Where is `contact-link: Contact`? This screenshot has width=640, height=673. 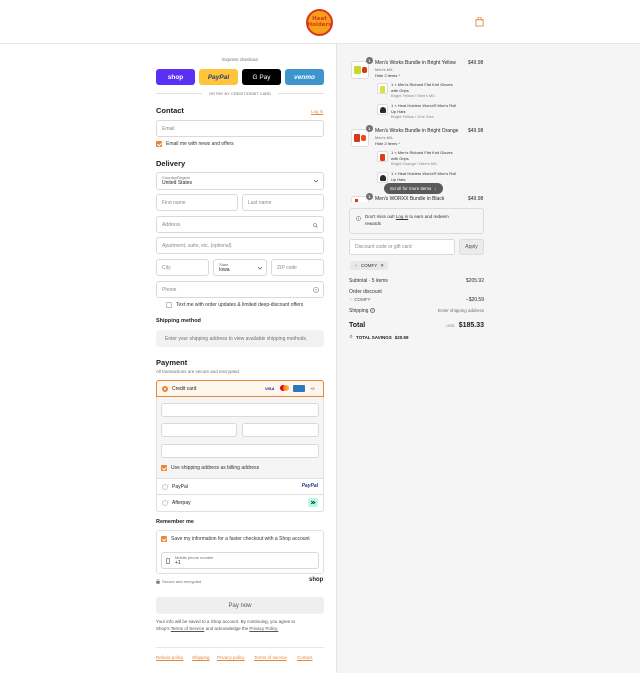
contact-link: Contact is located at coordinates (305, 657).